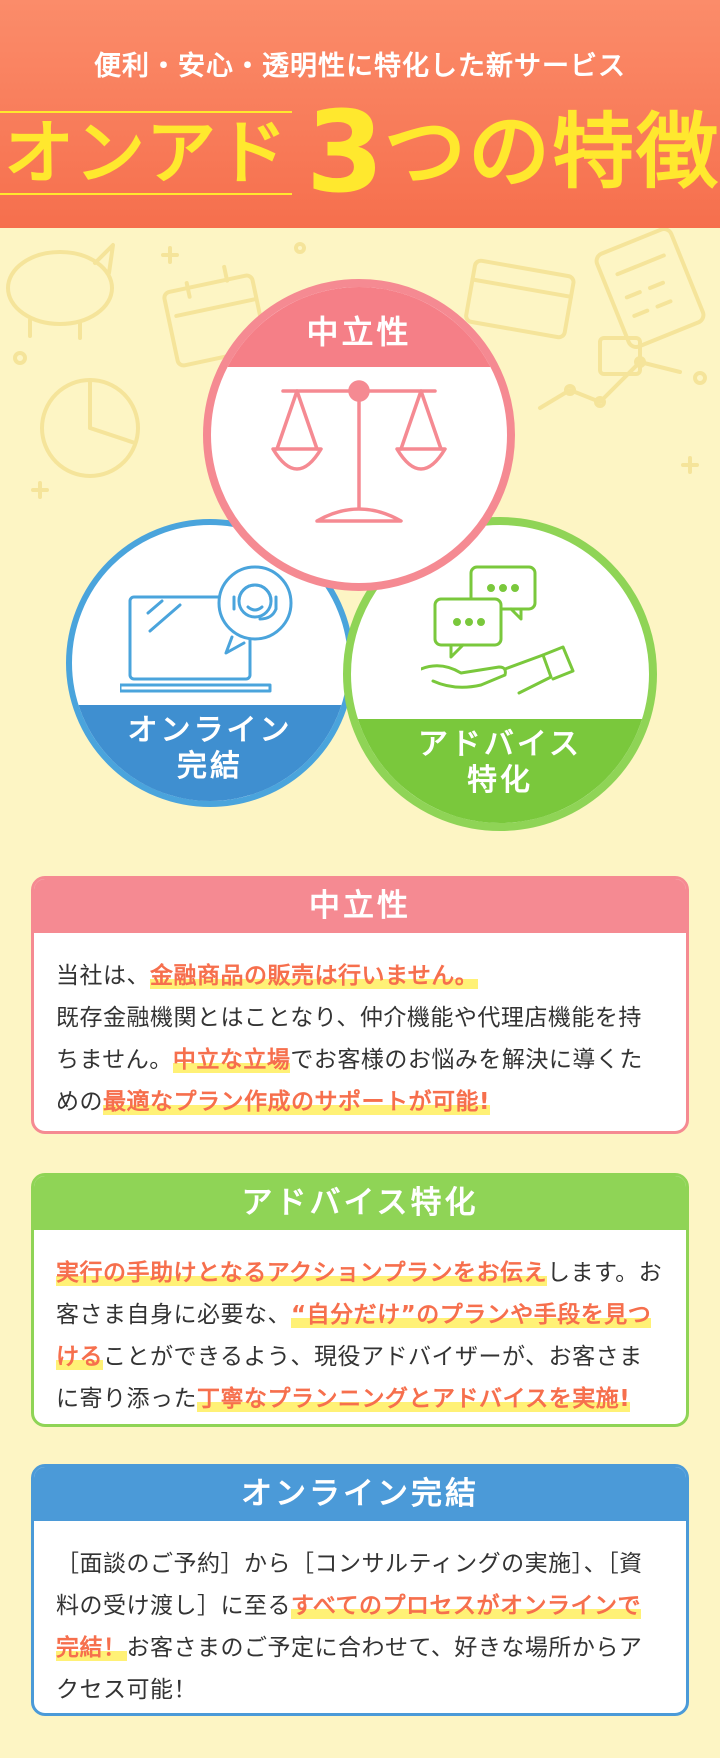 This screenshot has height=1758, width=720. What do you see at coordinates (359, 327) in the screenshot?
I see `neutral-circle-caption: 中立性` at bounding box center [359, 327].